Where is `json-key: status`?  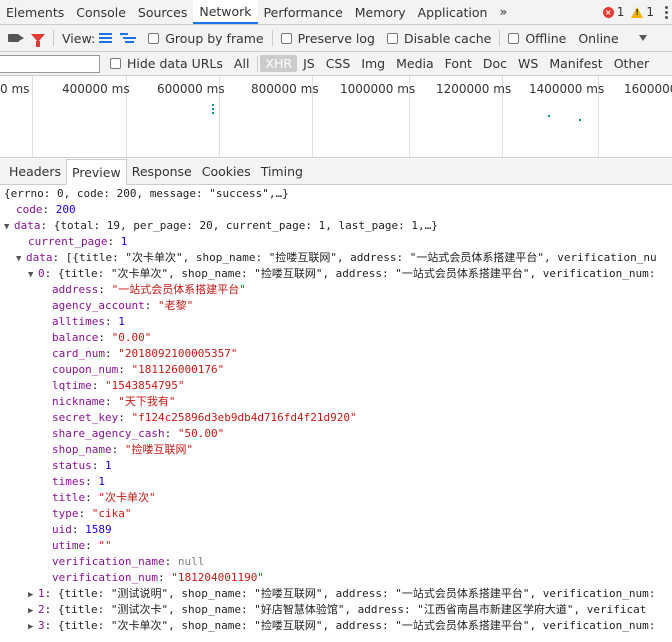
json-key: status is located at coordinates (72, 465).